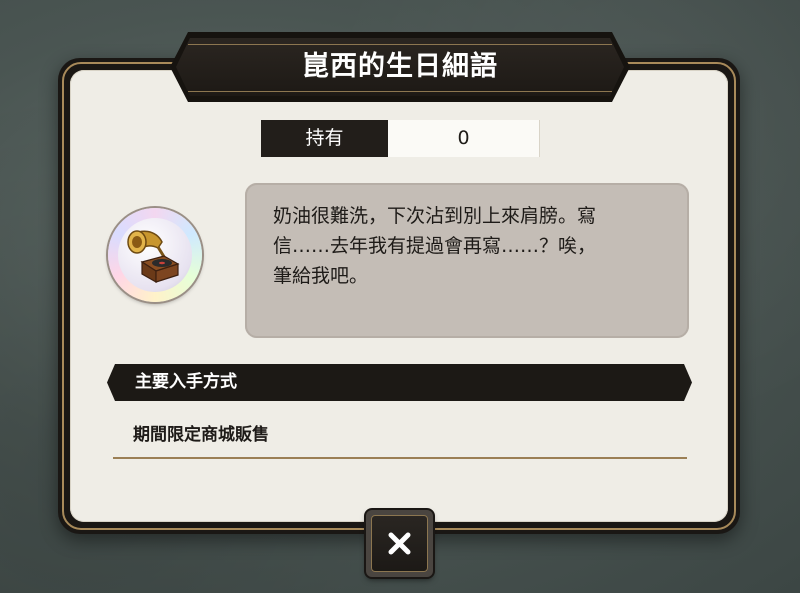 Image resolution: width=800 pixels, height=593 pixels. Describe the element at coordinates (324, 138) in the screenshot. I see `owned-label: 持有` at that location.